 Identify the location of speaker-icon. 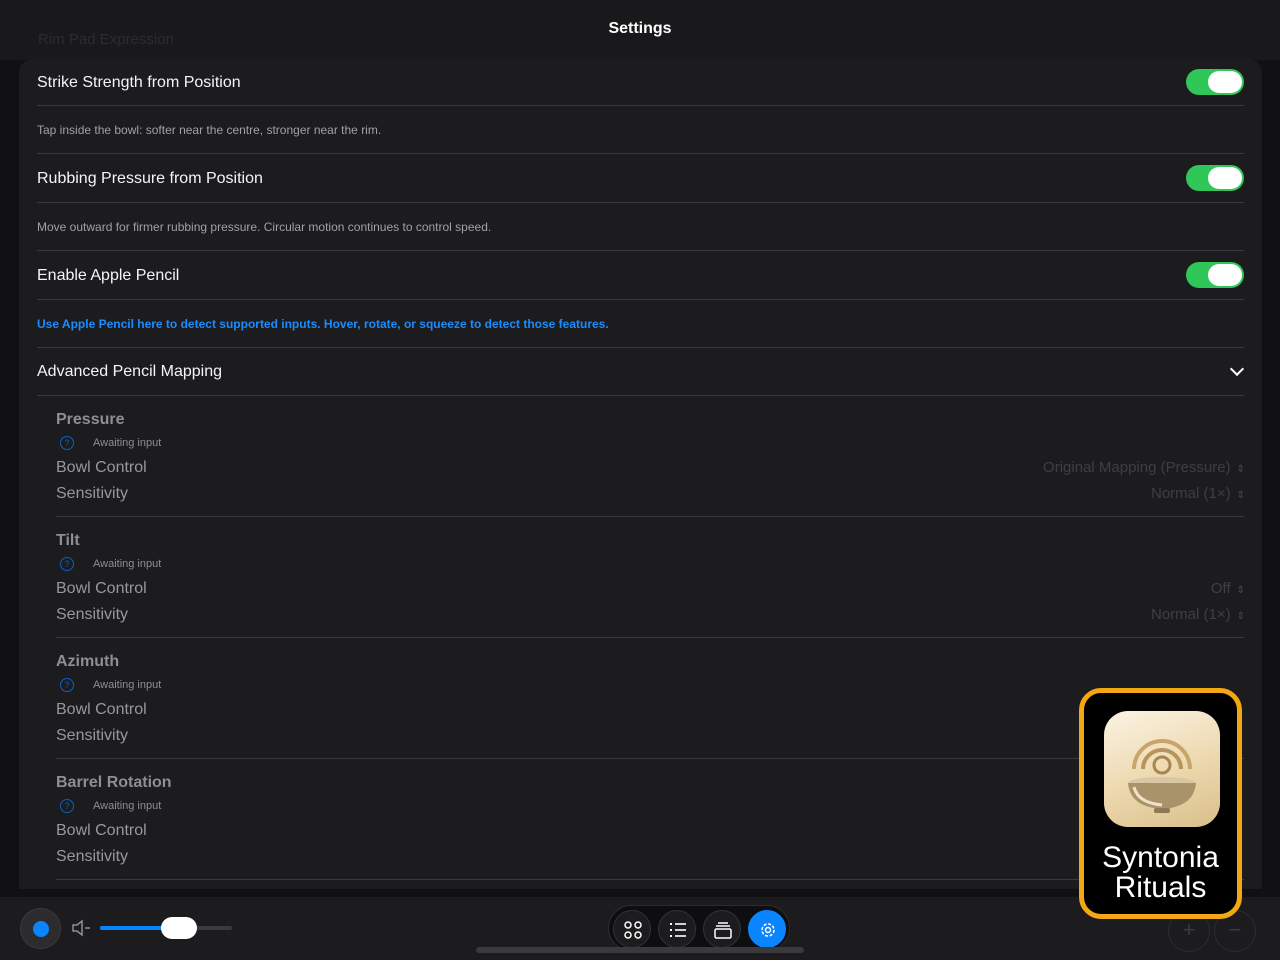
(41, 929).